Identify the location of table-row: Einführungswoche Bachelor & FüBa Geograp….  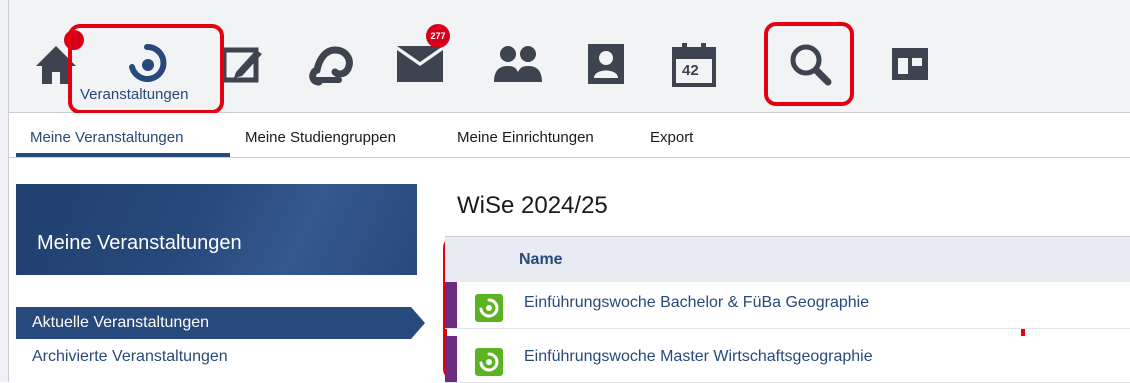
(787, 305).